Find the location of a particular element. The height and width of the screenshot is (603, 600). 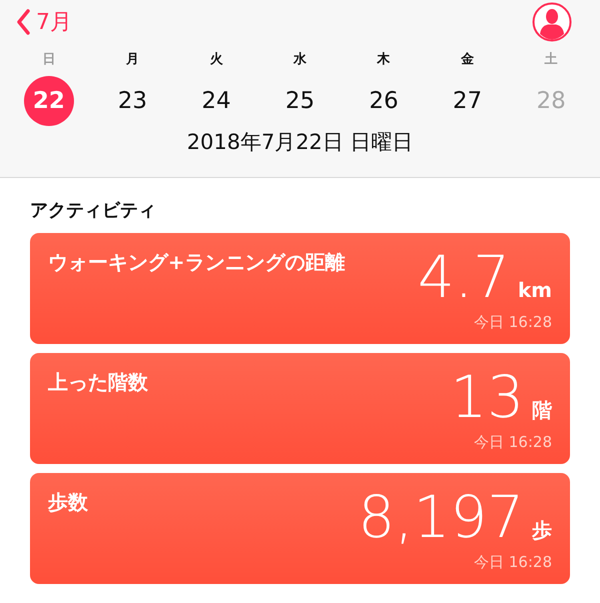

metric-unit: km is located at coordinates (535, 290).